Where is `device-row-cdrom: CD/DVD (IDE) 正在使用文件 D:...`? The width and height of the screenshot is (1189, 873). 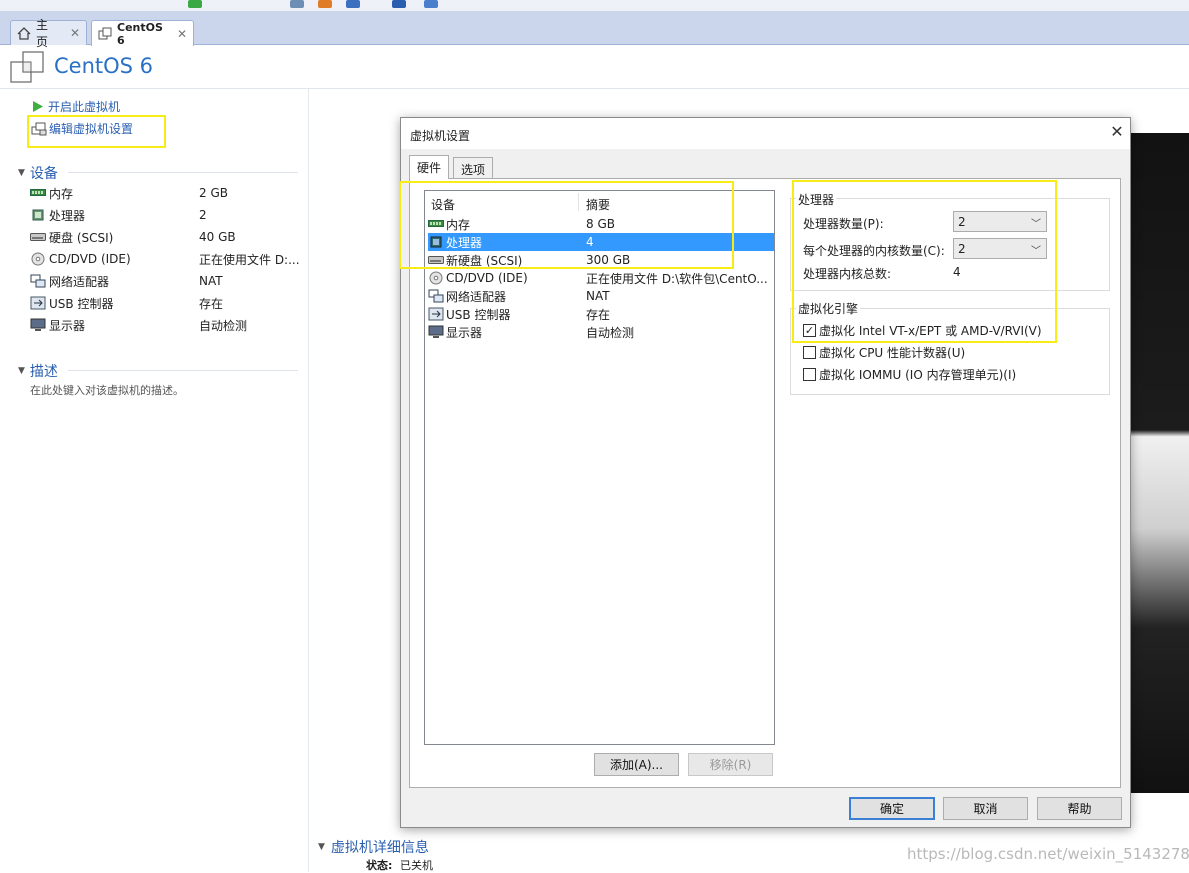
device-row-cdrom: CD/DVD (IDE) 正在使用文件 D:... is located at coordinates (165, 259).